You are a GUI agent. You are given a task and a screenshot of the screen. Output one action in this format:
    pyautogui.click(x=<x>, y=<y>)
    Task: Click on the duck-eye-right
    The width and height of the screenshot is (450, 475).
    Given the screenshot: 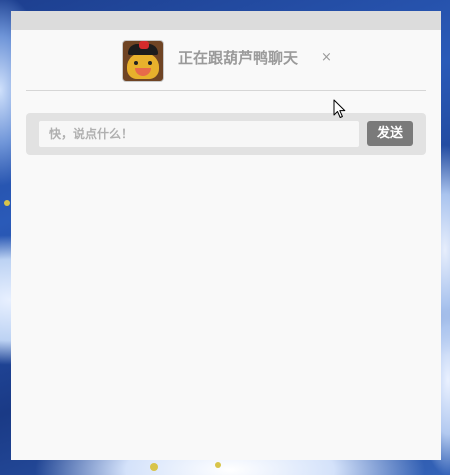 What is the action you would take?
    pyautogui.click(x=150, y=63)
    